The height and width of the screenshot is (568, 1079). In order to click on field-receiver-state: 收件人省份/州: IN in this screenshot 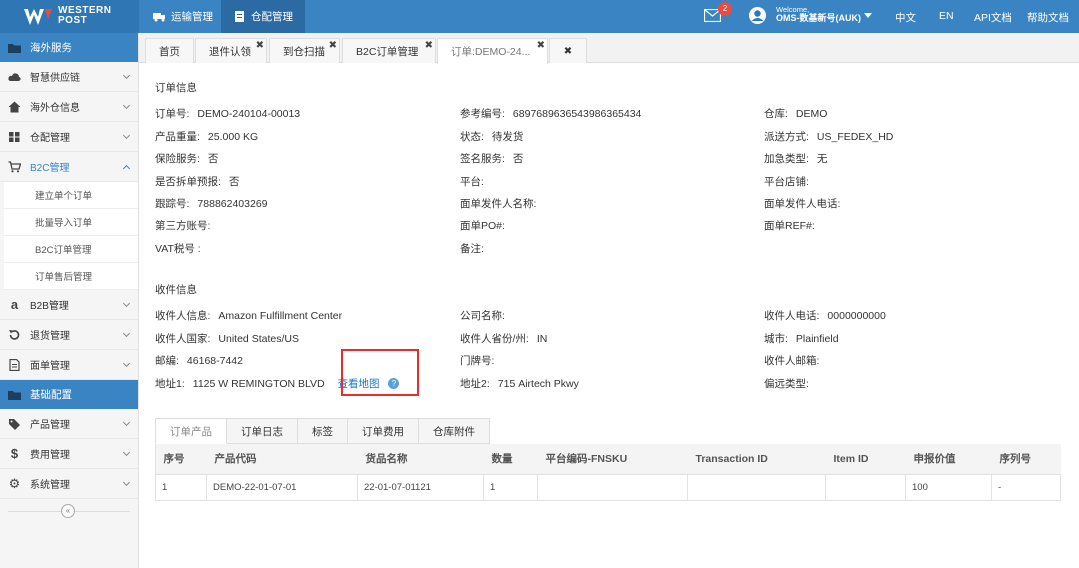, I will do `click(504, 339)`.